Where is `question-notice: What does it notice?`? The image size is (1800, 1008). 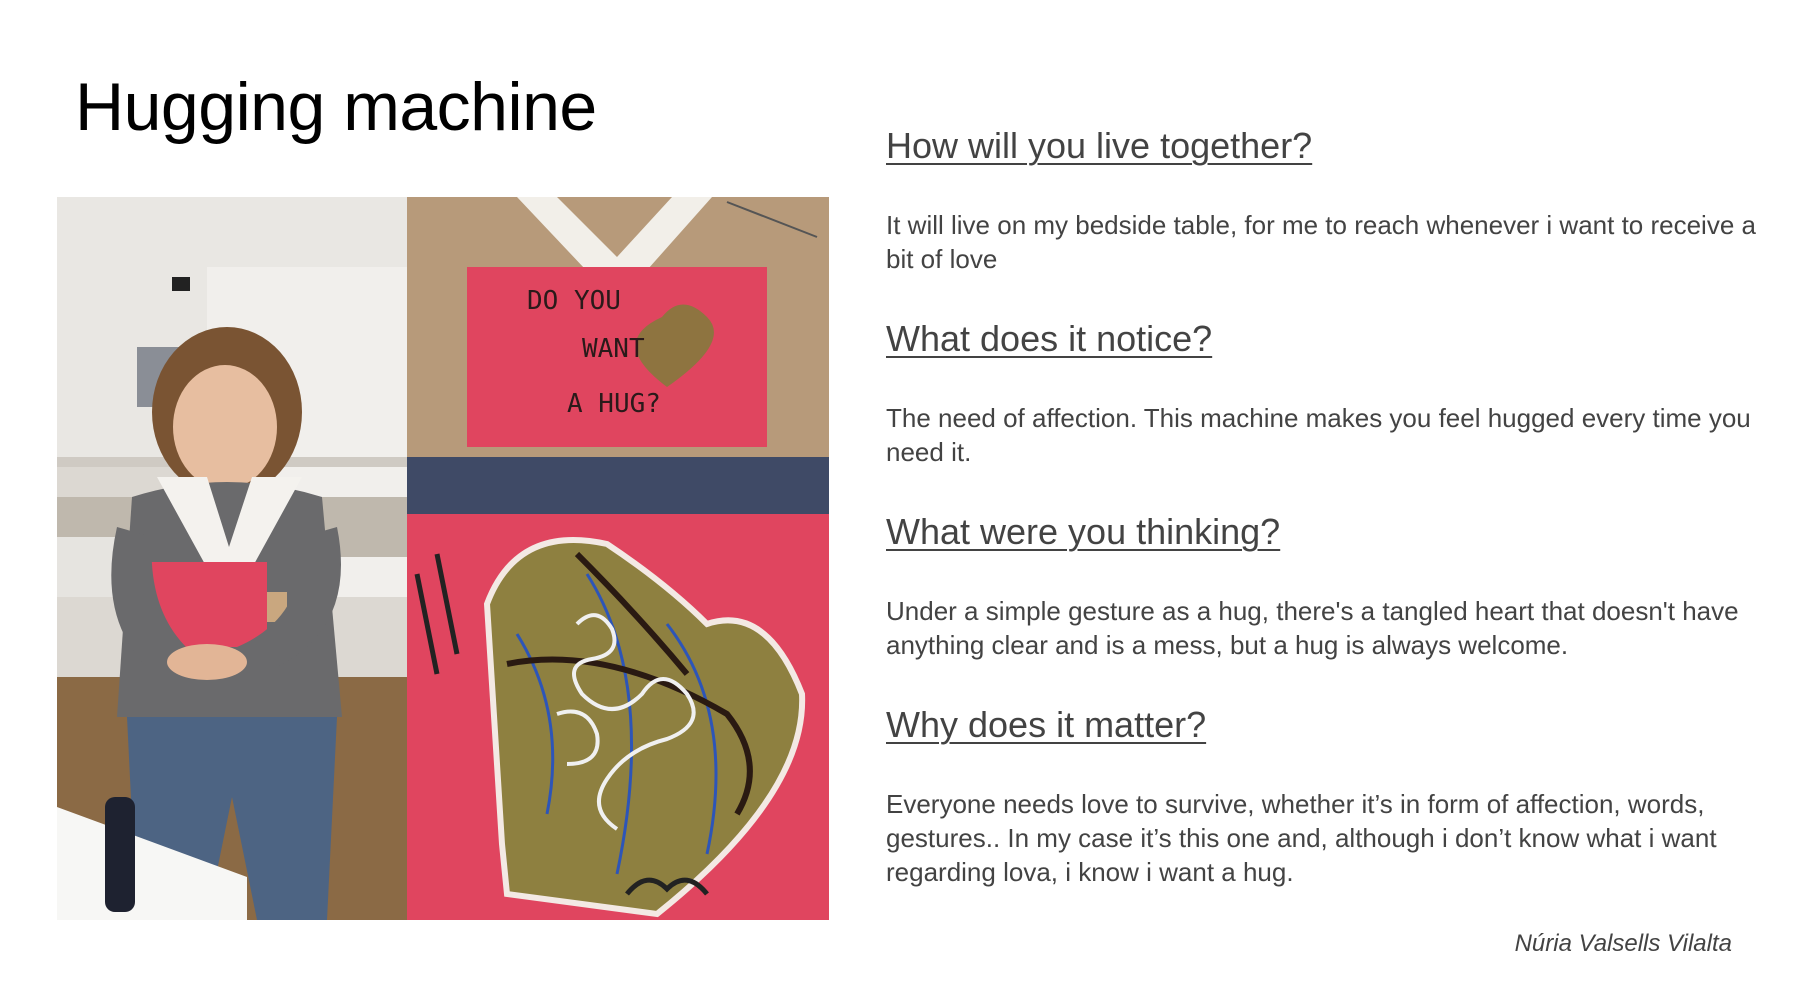
question-notice: What does it notice? is located at coordinates (1049, 338).